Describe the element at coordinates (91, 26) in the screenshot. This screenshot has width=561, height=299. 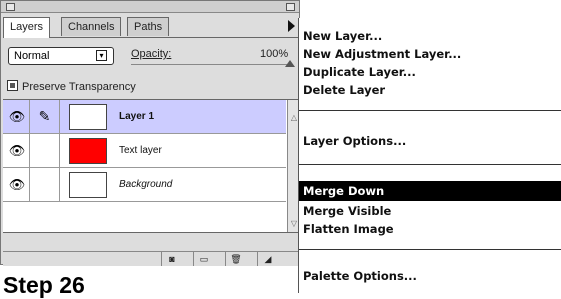
I see `tab-channels: Channels` at that location.